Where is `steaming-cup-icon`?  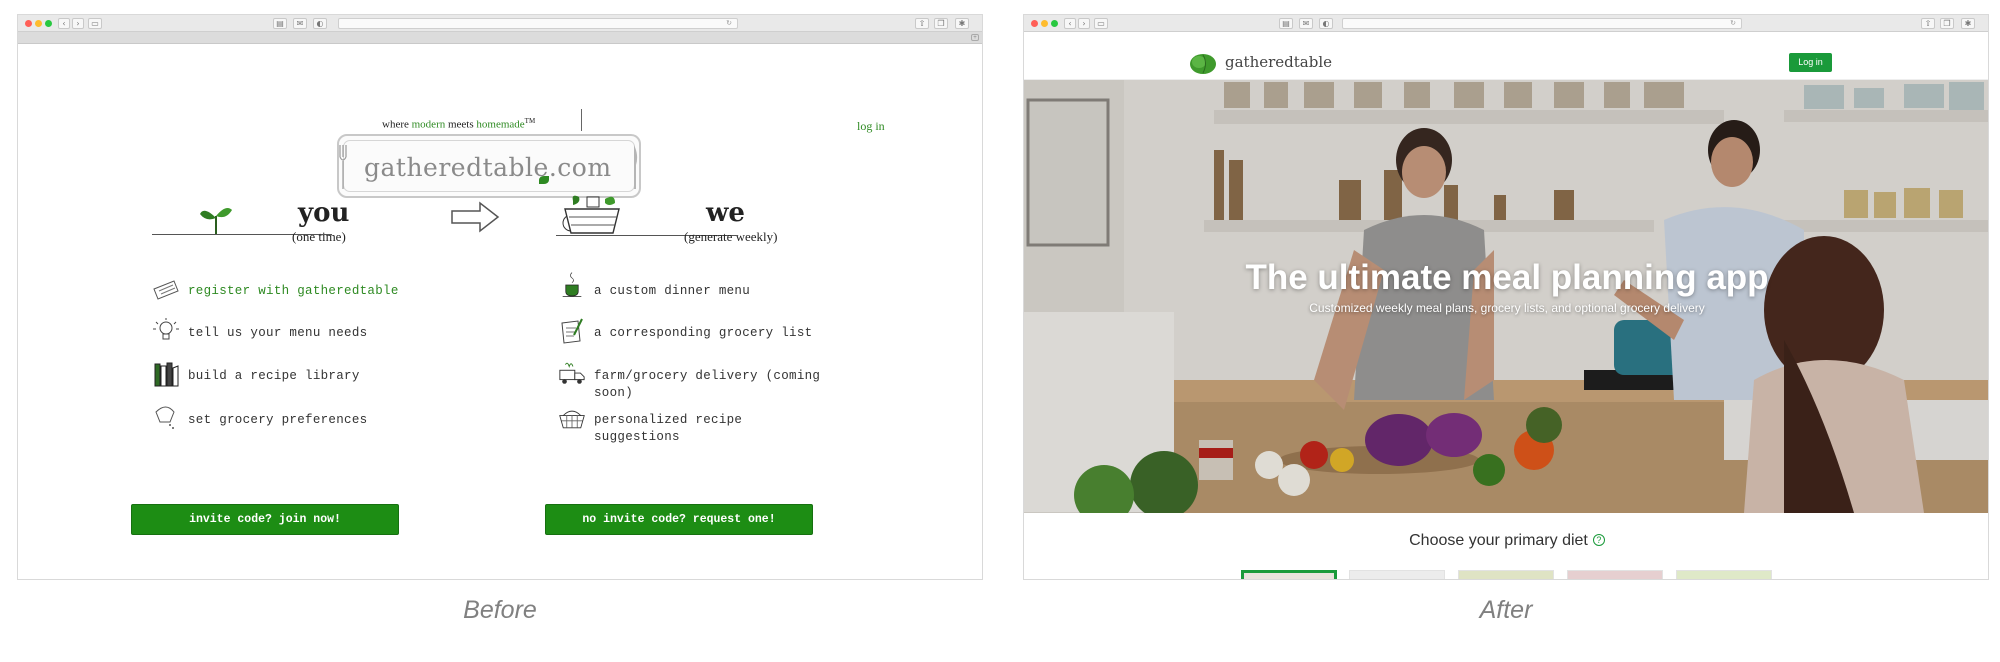 steaming-cup-icon is located at coordinates (572, 285).